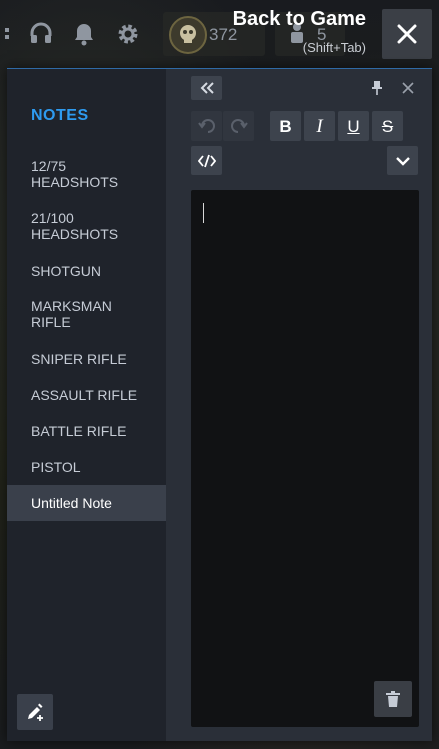 This screenshot has width=439, height=749. I want to click on pencil-plus-icon, so click(35, 712).